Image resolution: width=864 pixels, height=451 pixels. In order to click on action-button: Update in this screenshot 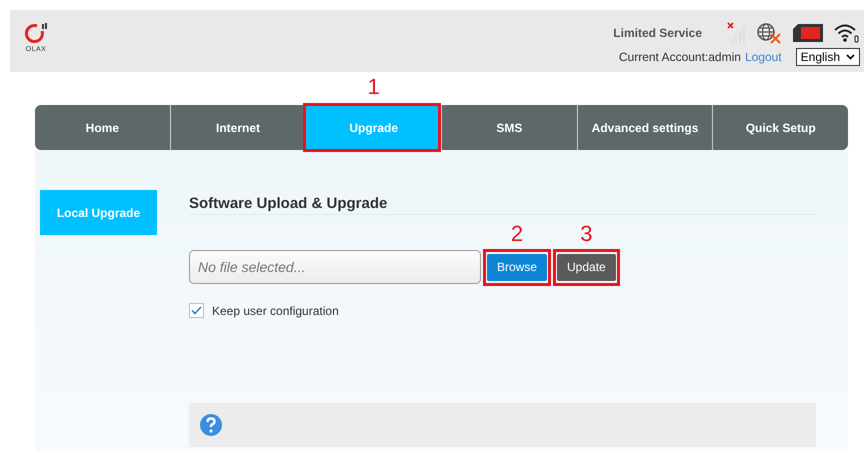, I will do `click(586, 267)`.